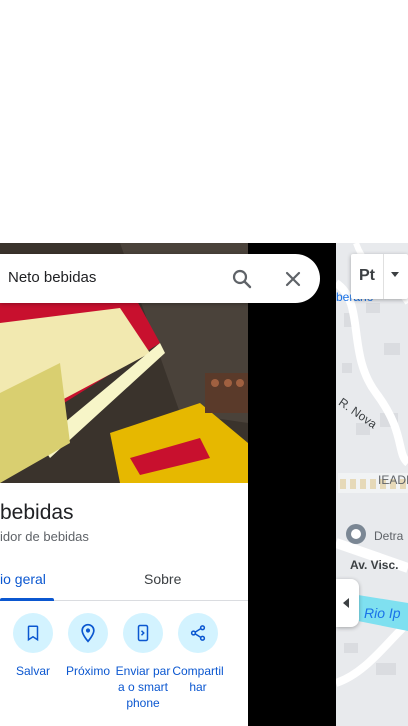  Describe the element at coordinates (160, 278) in the screenshot. I see `search-box: Neto bebidas` at that location.